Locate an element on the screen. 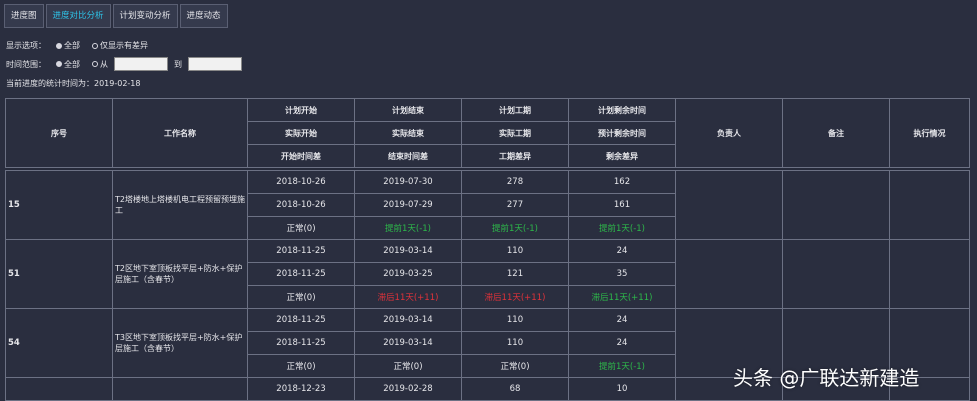 The height and width of the screenshot is (401, 977). row-seq: 51 is located at coordinates (59, 274).